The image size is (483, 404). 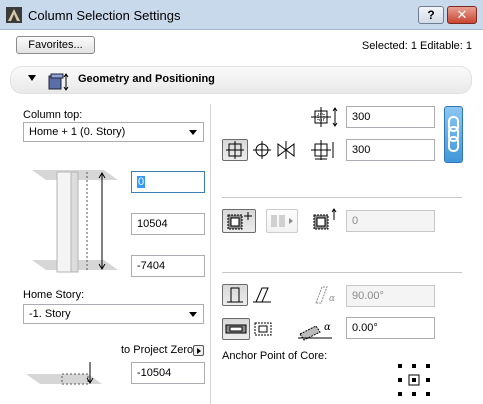 What do you see at coordinates (58, 82) in the screenshot?
I see `geometry-panel-icon` at bounding box center [58, 82].